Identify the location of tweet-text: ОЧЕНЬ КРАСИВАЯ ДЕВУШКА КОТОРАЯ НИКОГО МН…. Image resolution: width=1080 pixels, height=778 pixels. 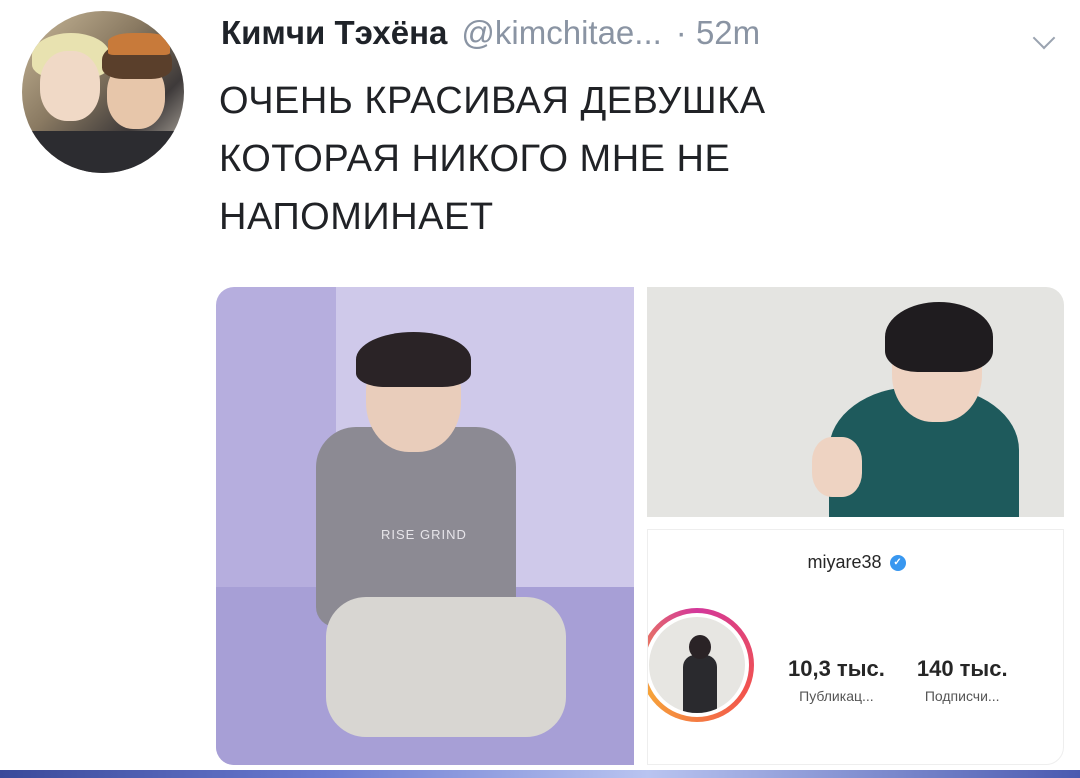
(492, 159).